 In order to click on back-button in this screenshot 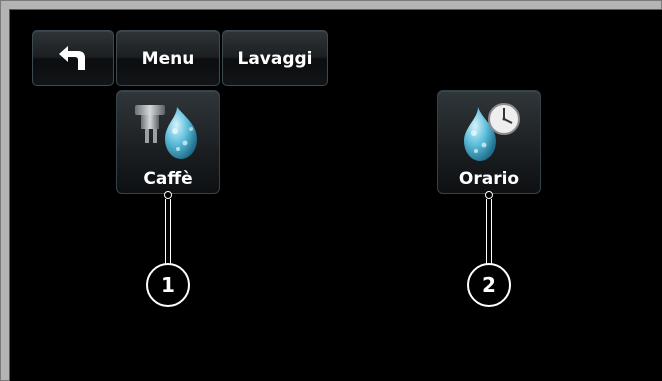, I will do `click(73, 58)`.